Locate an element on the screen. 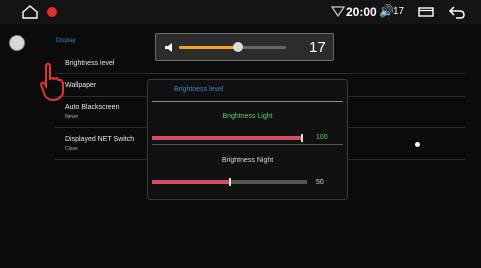 The height and width of the screenshot is (268, 481). volume-popup: 17 is located at coordinates (244, 47).